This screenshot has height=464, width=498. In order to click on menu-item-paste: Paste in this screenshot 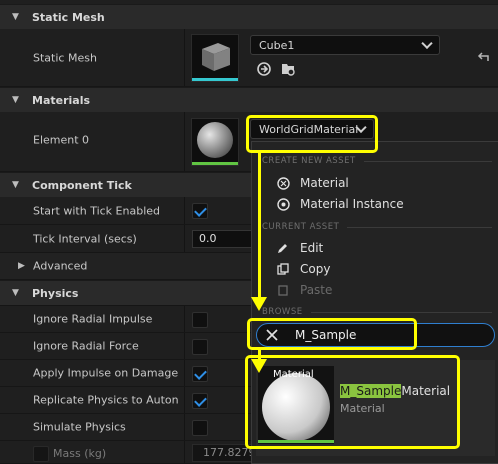, I will do `click(304, 290)`.